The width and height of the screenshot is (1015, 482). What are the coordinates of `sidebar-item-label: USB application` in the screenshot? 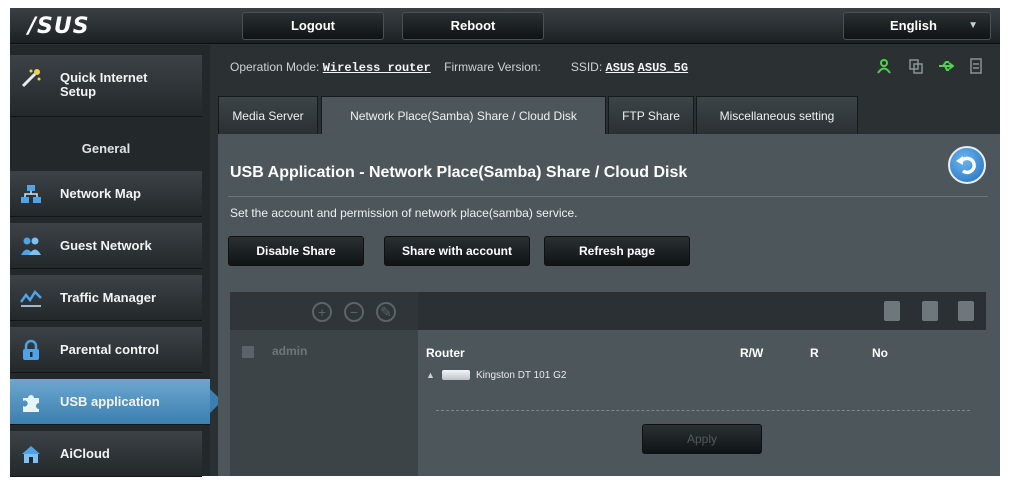 It's located at (110, 401).